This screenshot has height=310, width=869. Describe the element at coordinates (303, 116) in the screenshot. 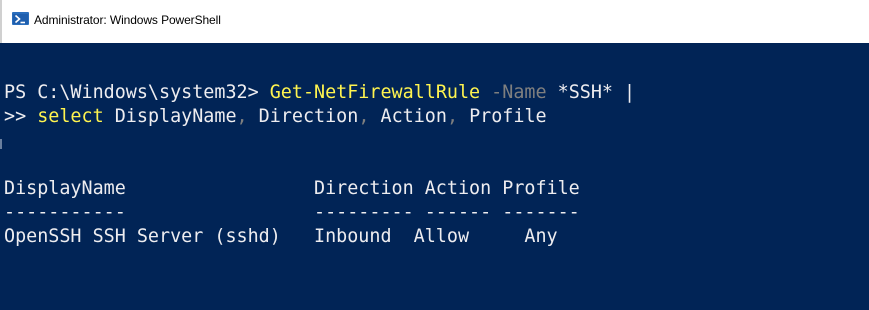

I see `arg: Direction` at that location.